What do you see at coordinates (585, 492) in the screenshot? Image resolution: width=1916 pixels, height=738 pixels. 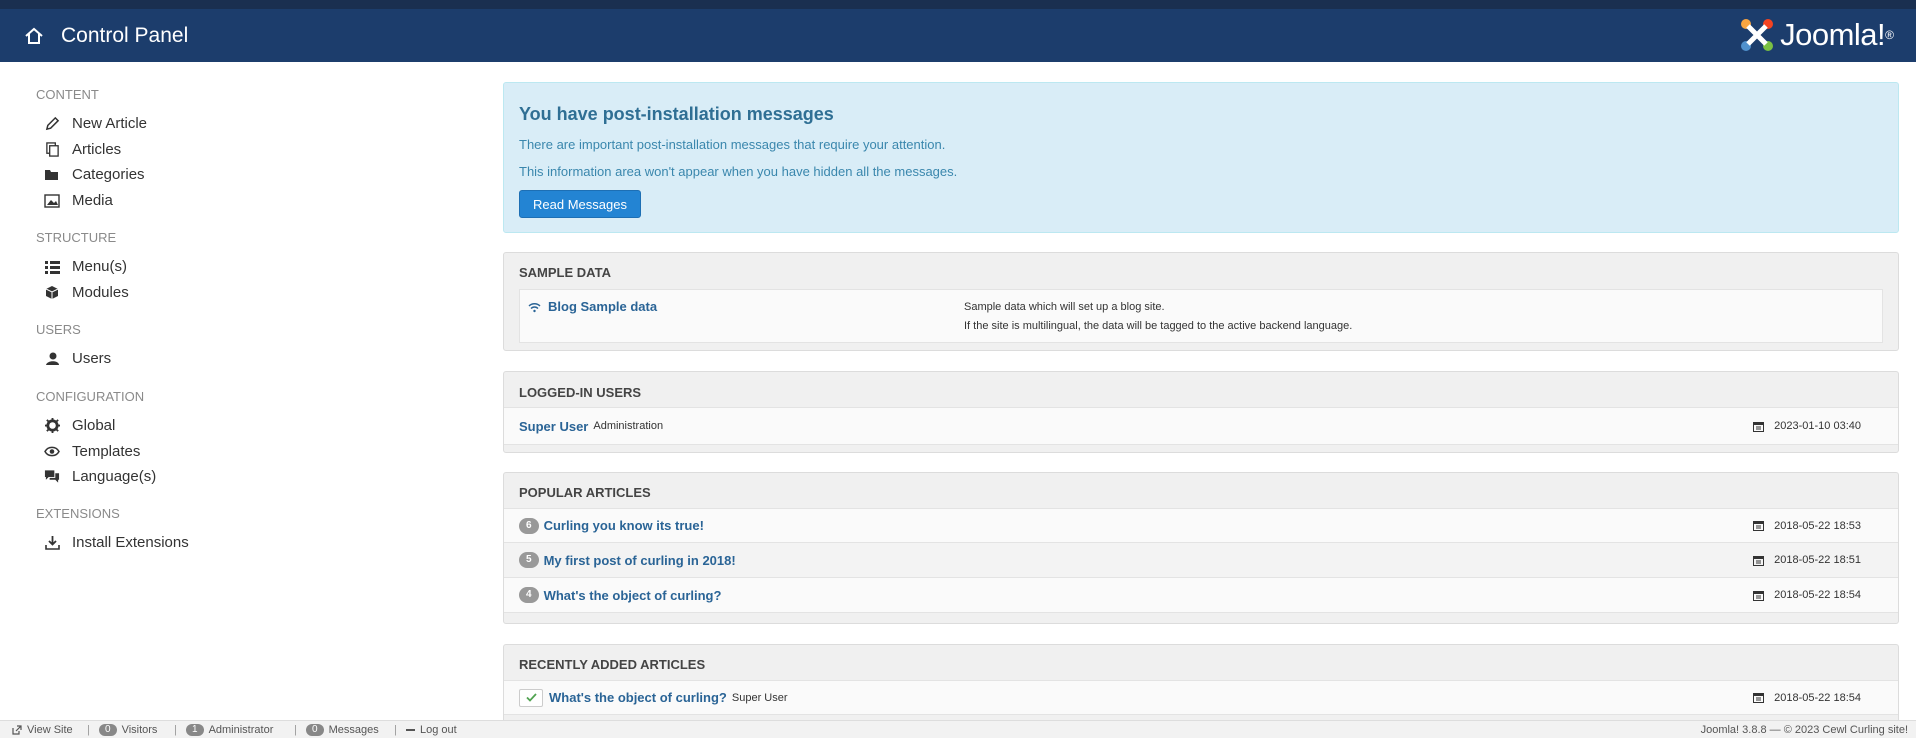 I see `module-title: POPULAR ARTICLES` at bounding box center [585, 492].